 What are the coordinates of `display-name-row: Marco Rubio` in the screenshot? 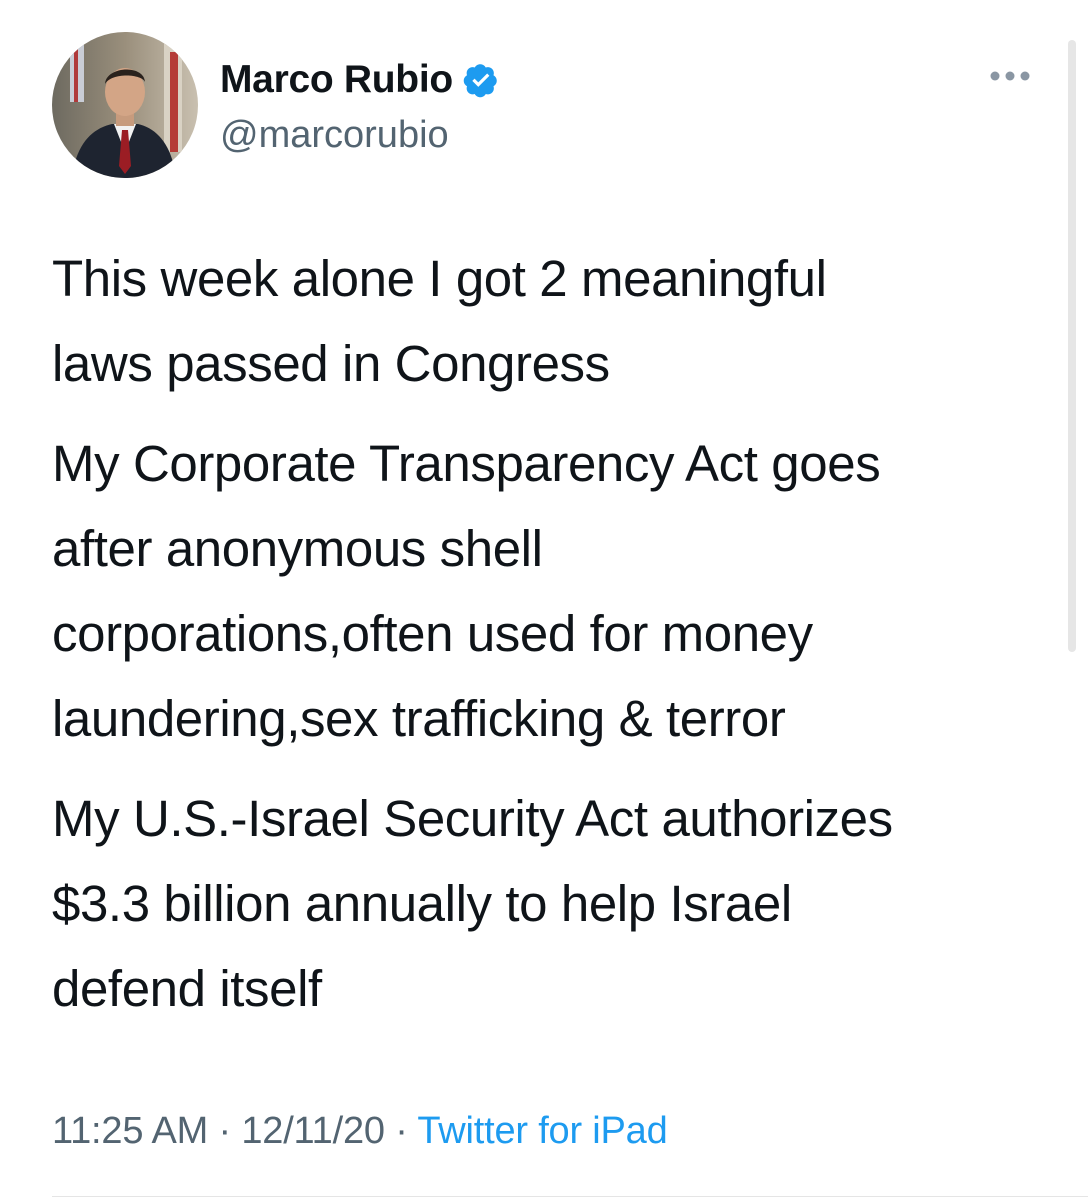 It's located at (359, 80).